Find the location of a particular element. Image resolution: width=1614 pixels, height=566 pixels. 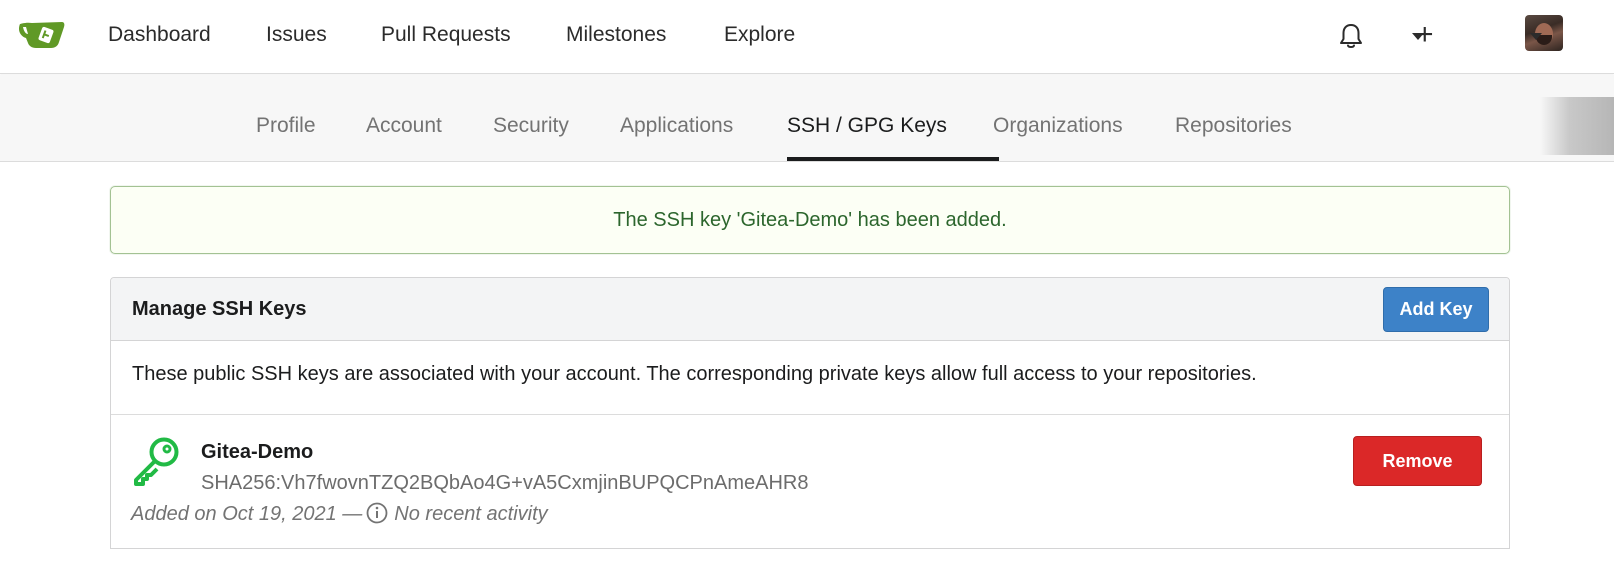

key-activity: No recent activity is located at coordinates (471, 514).